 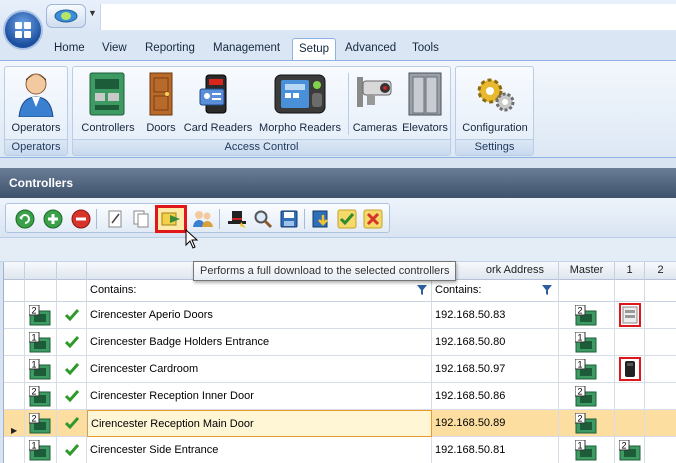 What do you see at coordinates (630, 271) in the screenshot?
I see `header-col-1: 1` at bounding box center [630, 271].